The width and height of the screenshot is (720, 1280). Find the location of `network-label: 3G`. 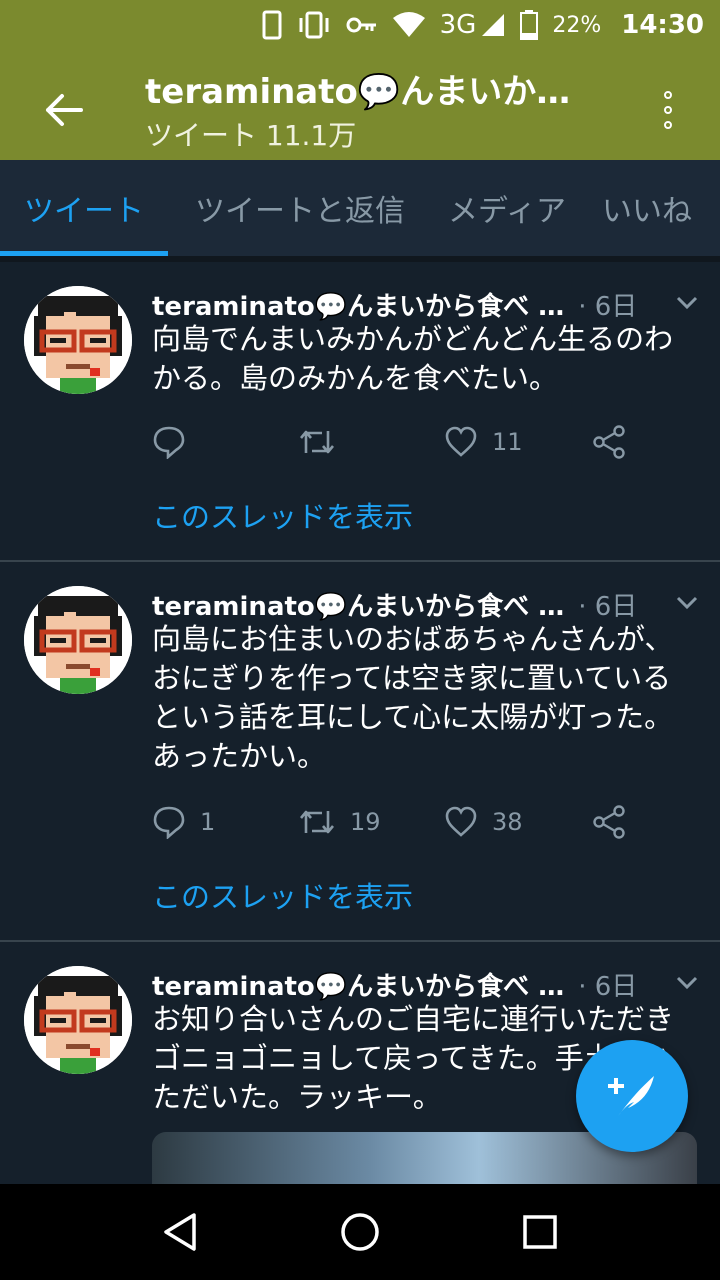

network-label: 3G is located at coordinates (458, 25).